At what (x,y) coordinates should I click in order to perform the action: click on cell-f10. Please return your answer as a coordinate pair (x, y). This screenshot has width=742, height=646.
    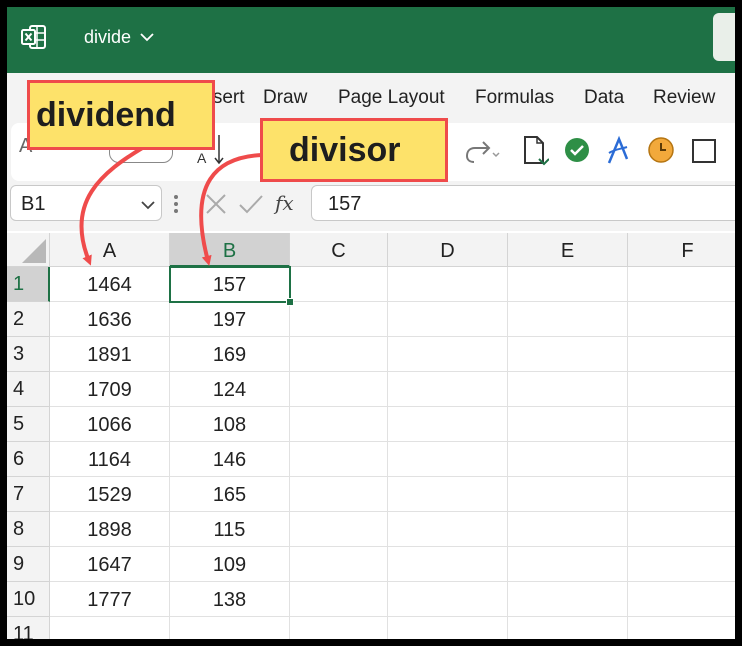
    Looking at the image, I should click on (681, 599).